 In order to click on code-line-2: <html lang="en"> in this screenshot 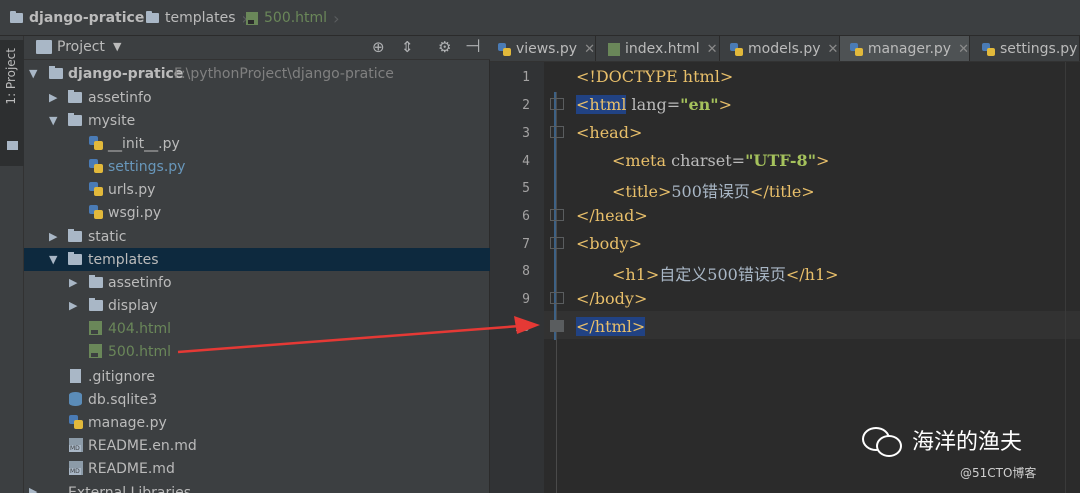, I will do `click(654, 104)`.